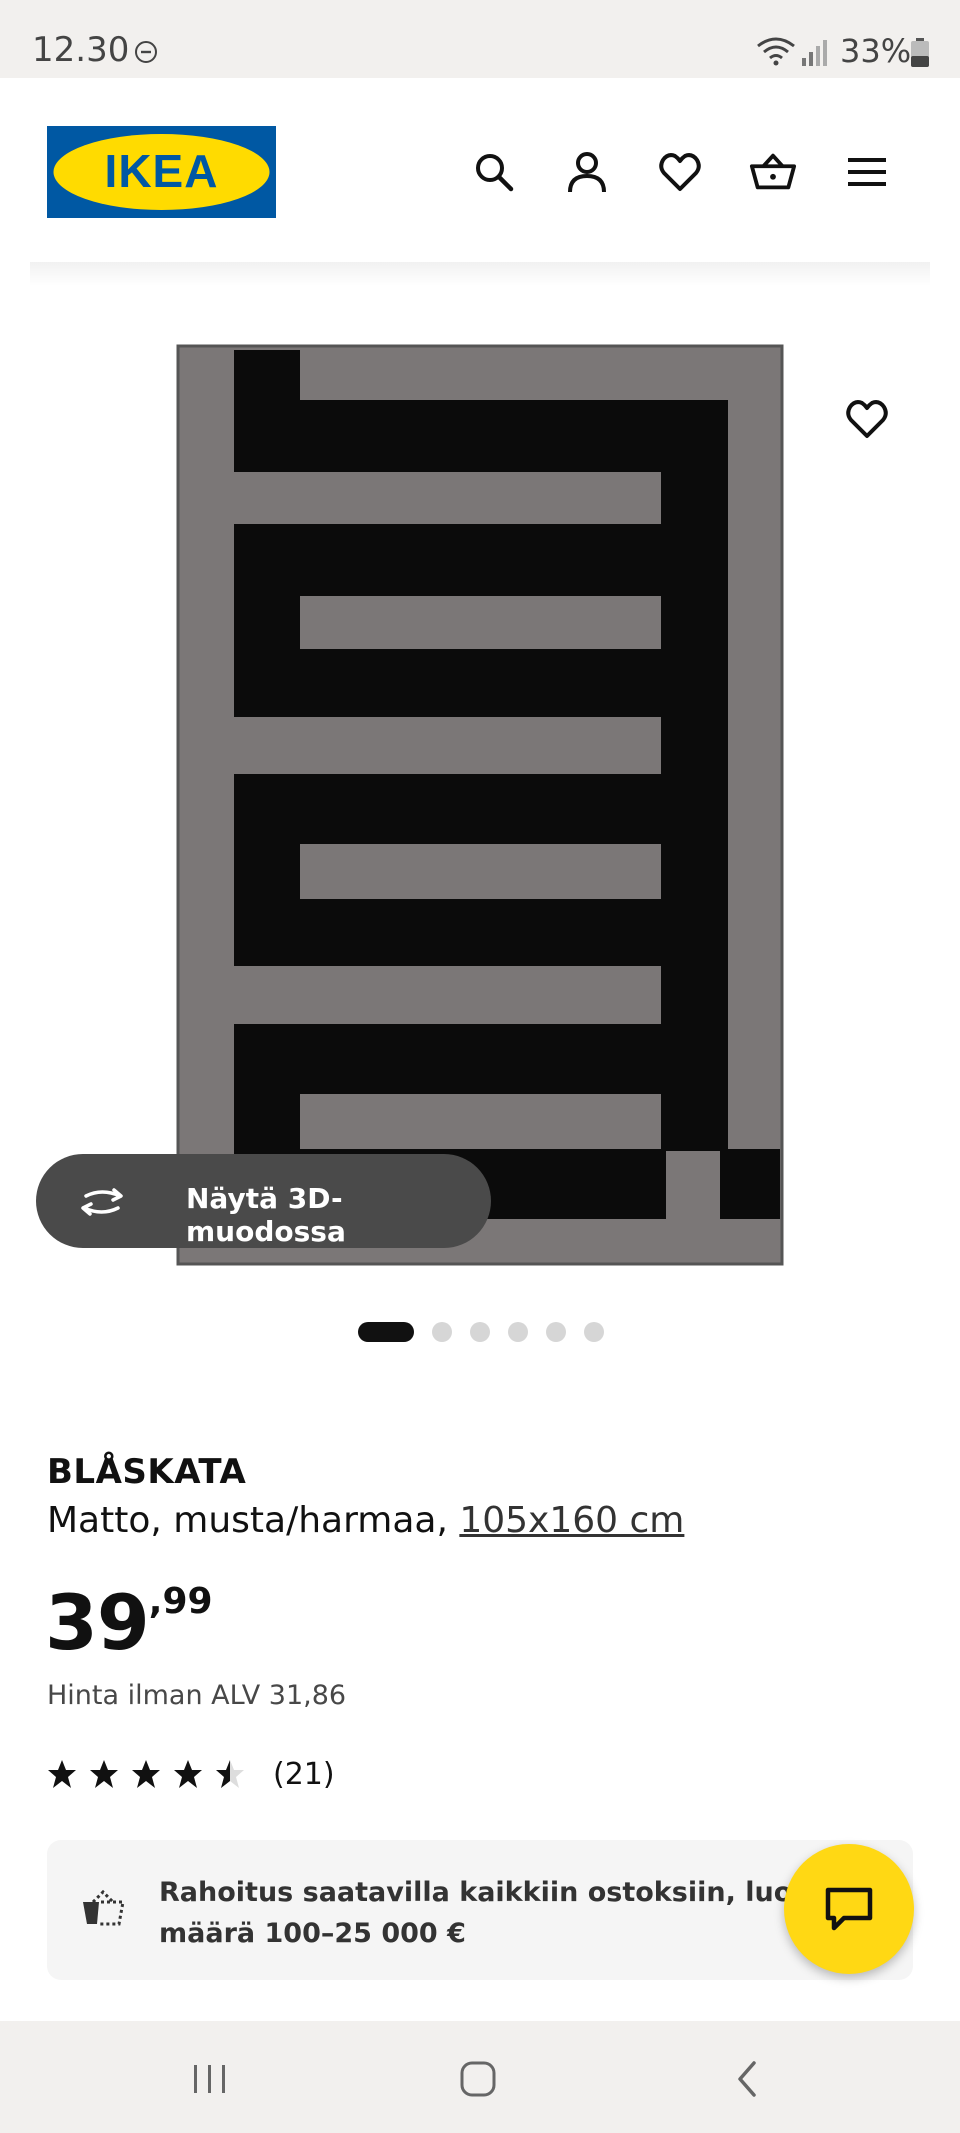  I want to click on price-excluding-vat: Hinta ilman ALV 31,86, so click(197, 1695).